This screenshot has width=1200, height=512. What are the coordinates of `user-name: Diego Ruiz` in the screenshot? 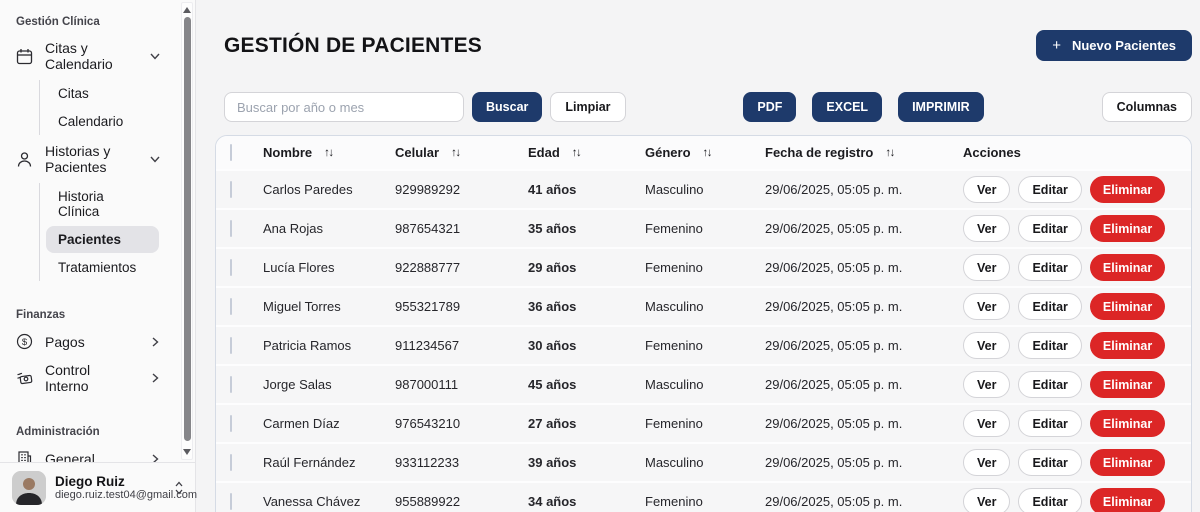 It's located at (90, 481).